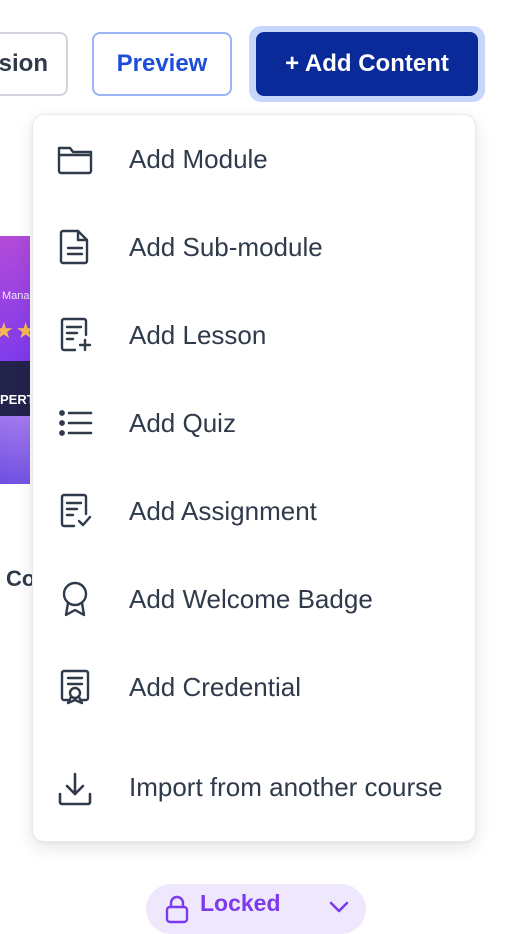  I want to click on folder-icon, so click(75, 159).